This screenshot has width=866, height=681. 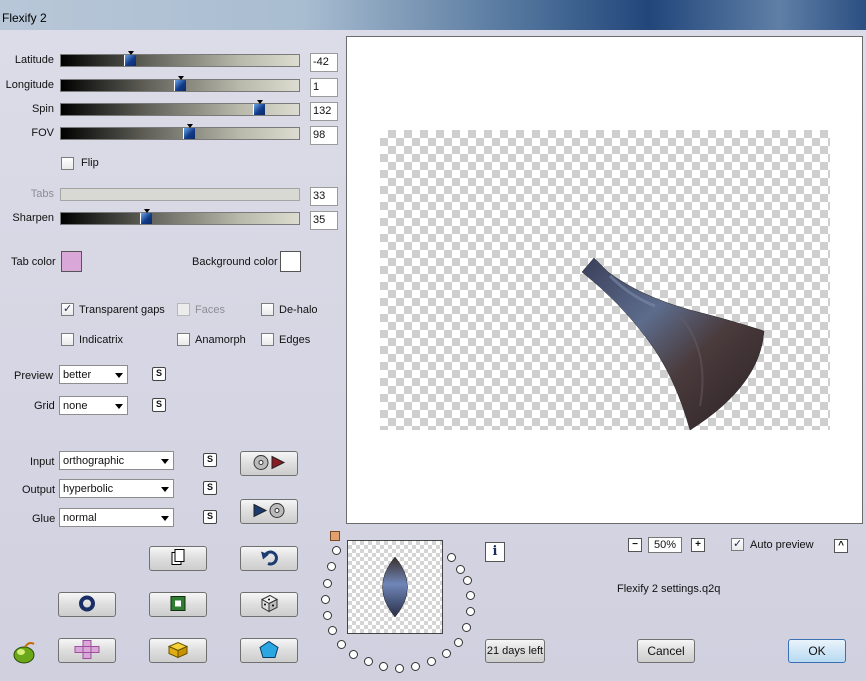 What do you see at coordinates (29, 85) in the screenshot?
I see `longitude-label: Longitude` at bounding box center [29, 85].